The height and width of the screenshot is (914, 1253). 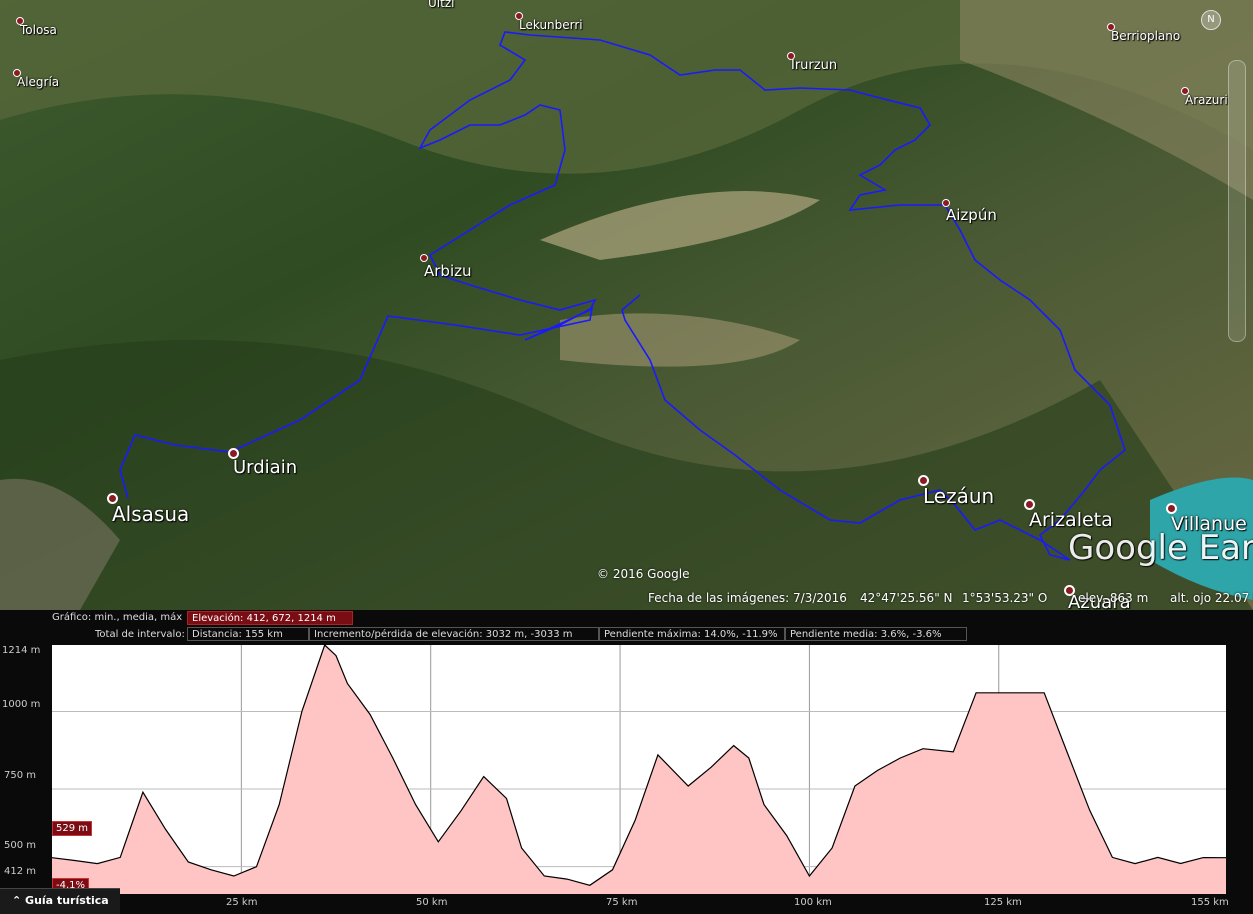 What do you see at coordinates (19, 900) in the screenshot?
I see `chevron-up-icon: ⌃` at bounding box center [19, 900].